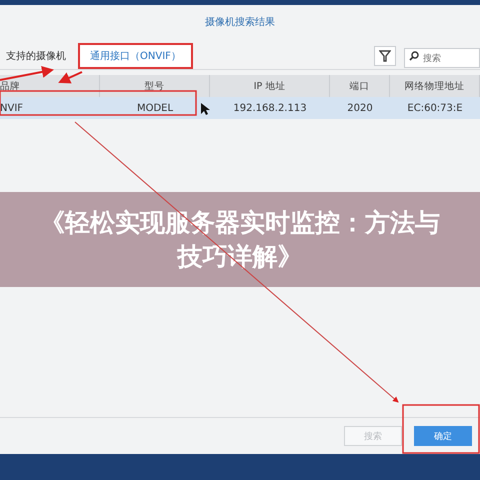 The image size is (480, 480). I want to click on search-icon, so click(414, 56).